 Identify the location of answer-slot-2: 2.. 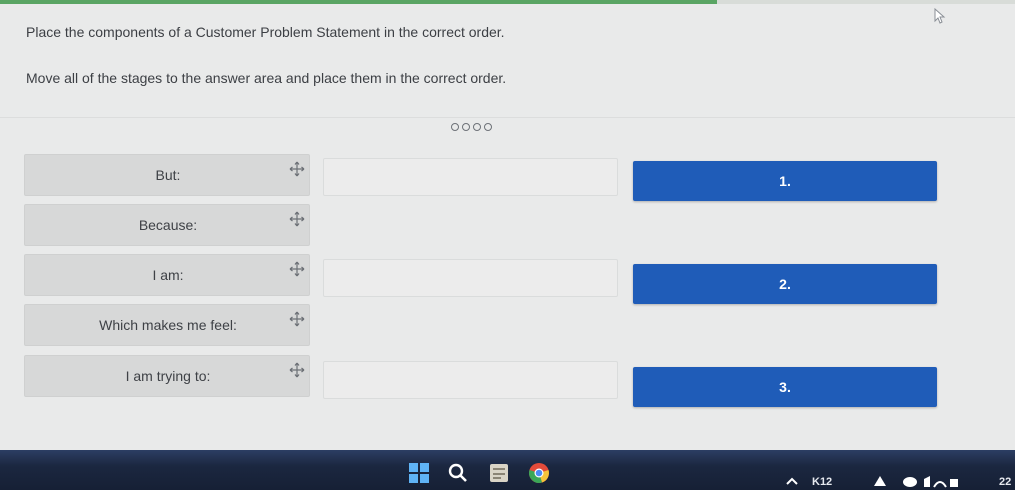
(785, 284).